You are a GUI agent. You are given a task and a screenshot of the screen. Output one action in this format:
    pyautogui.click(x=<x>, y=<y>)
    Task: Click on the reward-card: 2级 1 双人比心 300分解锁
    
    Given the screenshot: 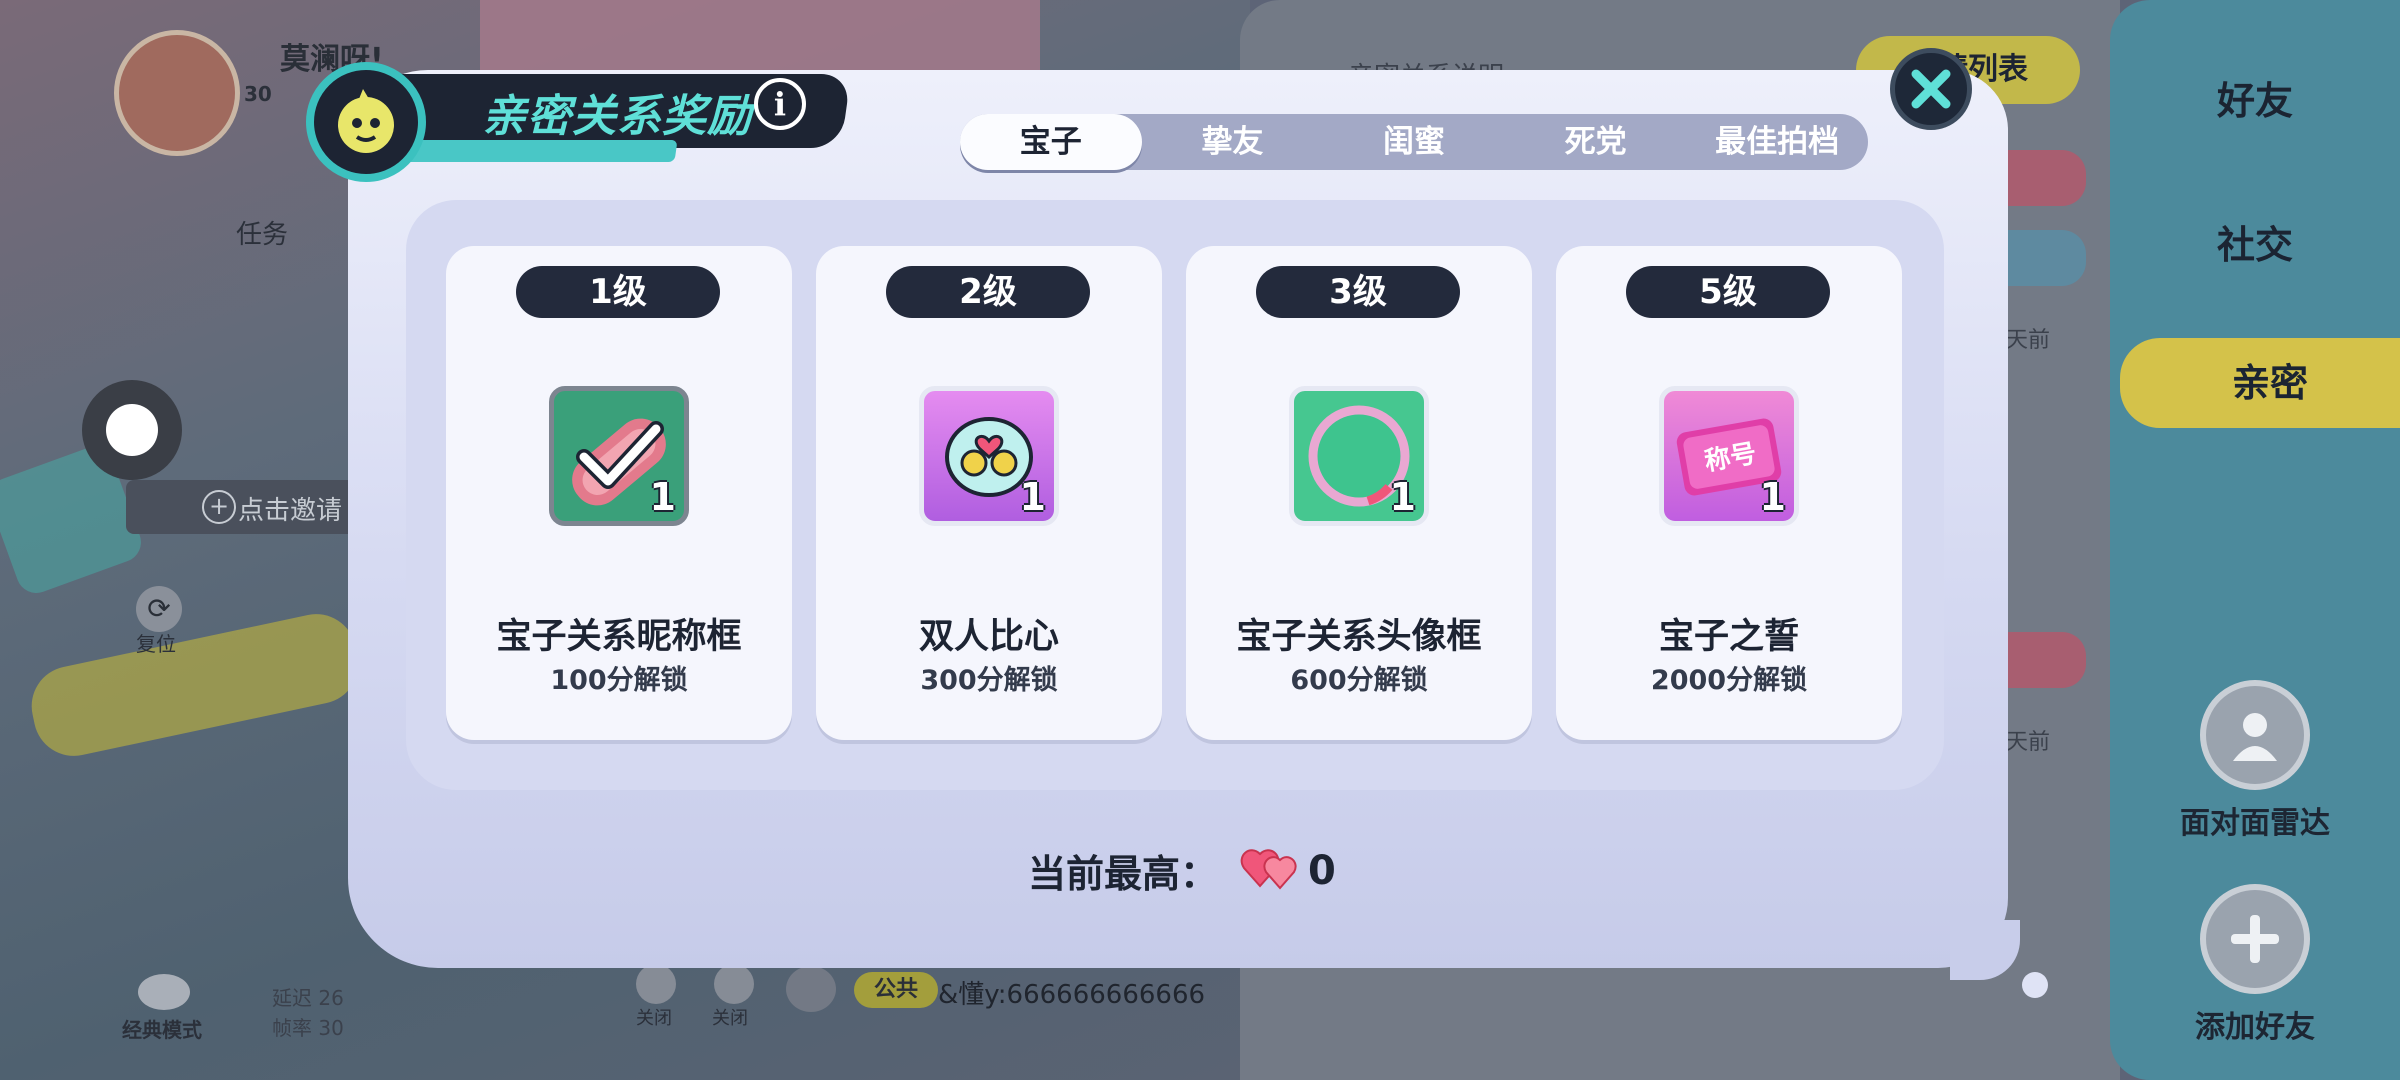 What is the action you would take?
    pyautogui.click(x=989, y=493)
    